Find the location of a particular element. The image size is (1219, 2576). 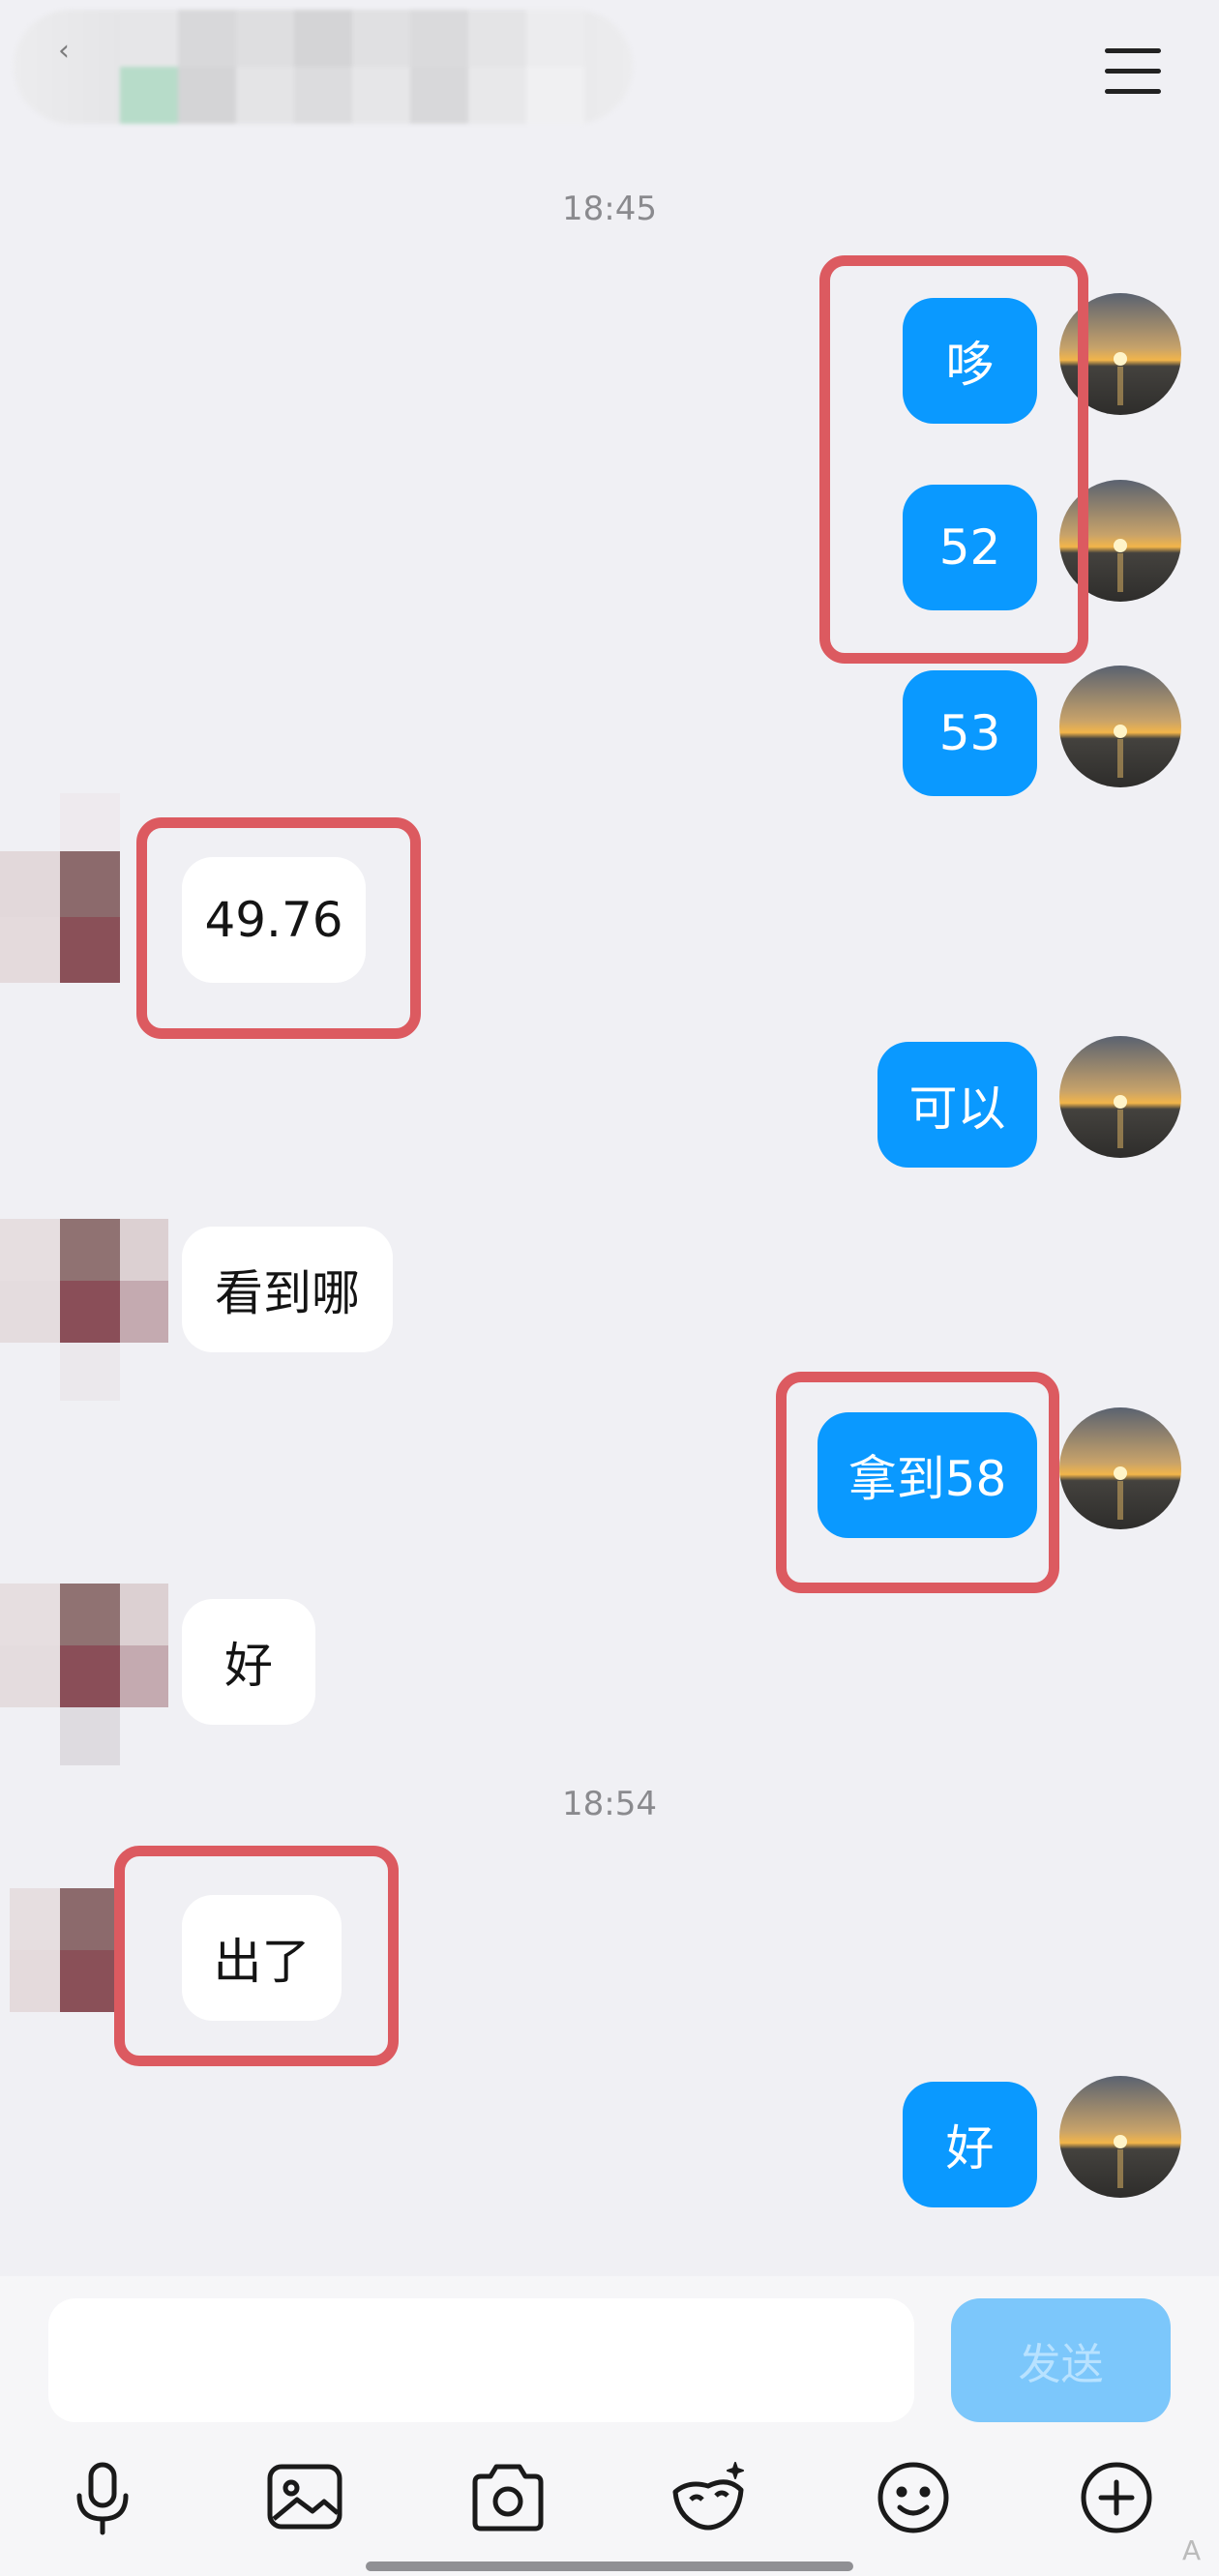

incoming-message: 好 is located at coordinates (249, 1662).